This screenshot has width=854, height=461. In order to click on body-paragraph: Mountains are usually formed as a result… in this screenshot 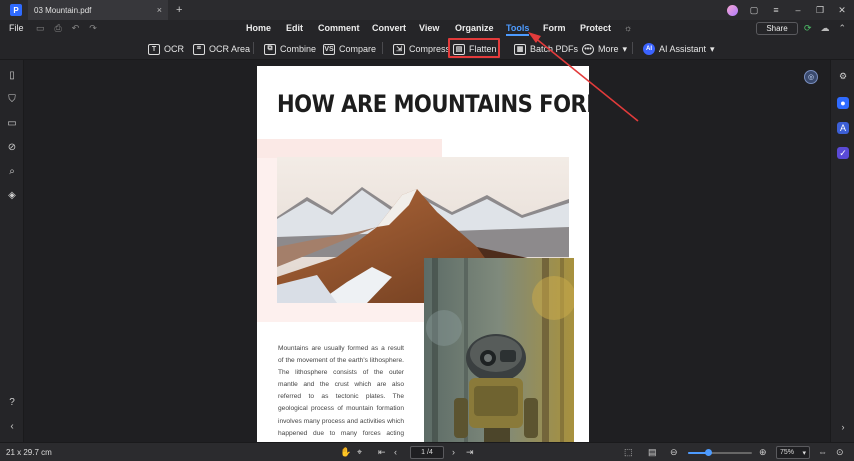, I will do `click(341, 393)`.